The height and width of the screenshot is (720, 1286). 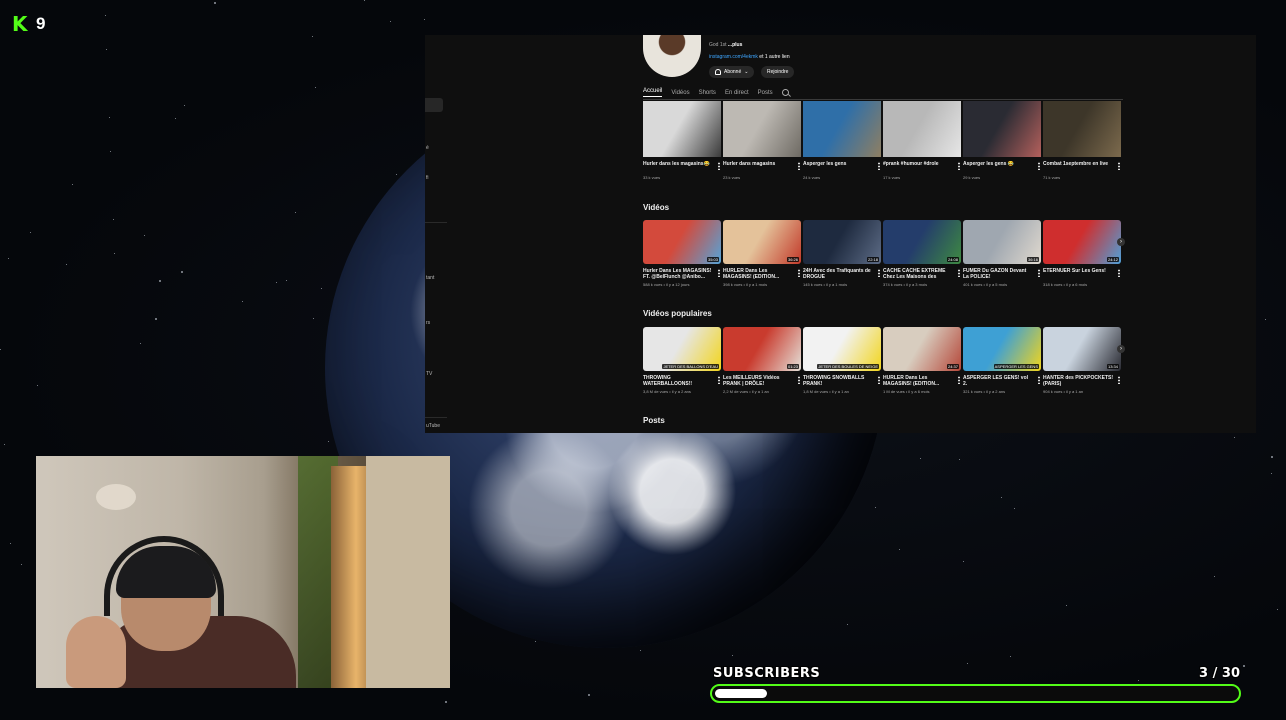 What do you see at coordinates (762, 381) in the screenshot?
I see `video-title: Les MEILLEURS Vidéos PRANK | DRÔLE!` at bounding box center [762, 381].